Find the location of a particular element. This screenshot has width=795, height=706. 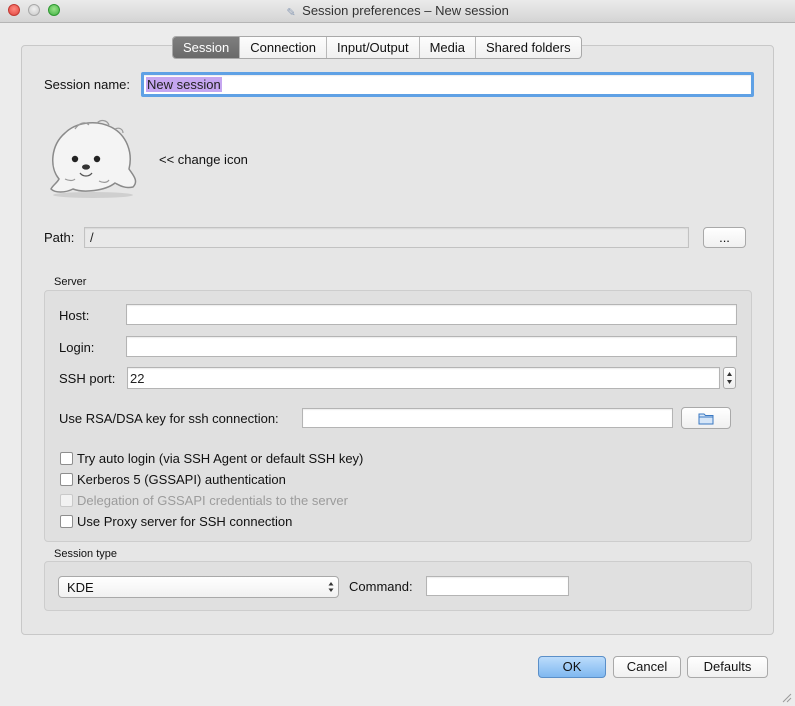

folder-icon is located at coordinates (706, 419).